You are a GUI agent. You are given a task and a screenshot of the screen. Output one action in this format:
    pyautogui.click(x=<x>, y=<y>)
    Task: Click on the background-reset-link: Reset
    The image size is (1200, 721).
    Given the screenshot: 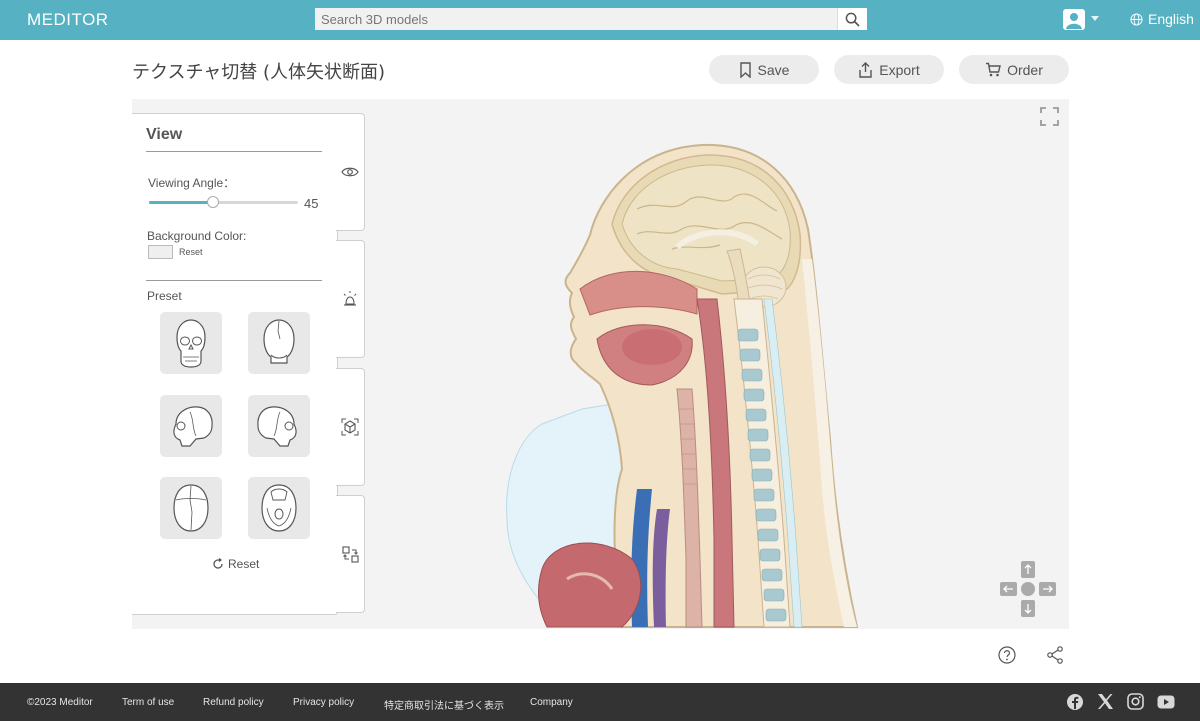 What is the action you would take?
    pyautogui.click(x=191, y=252)
    